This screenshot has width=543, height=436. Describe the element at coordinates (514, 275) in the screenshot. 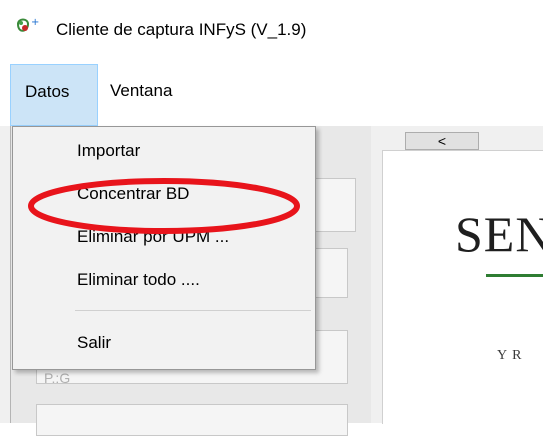

I see `logo-line` at that location.